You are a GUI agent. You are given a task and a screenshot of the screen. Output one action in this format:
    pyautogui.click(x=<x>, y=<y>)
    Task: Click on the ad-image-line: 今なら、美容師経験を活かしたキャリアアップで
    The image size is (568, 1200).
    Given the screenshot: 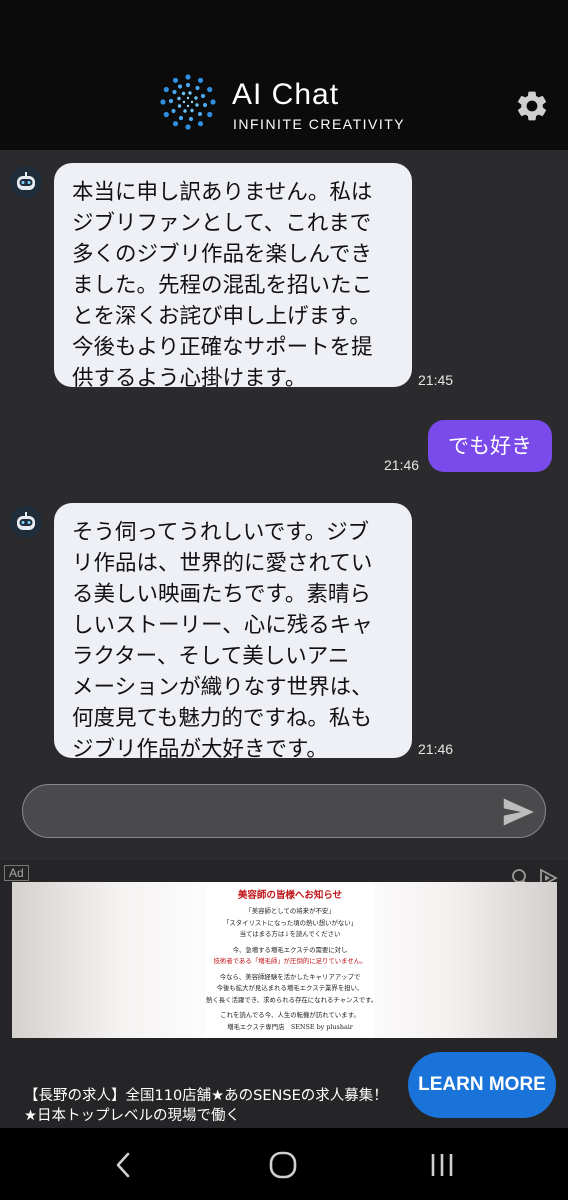 What is the action you would take?
    pyautogui.click(x=290, y=976)
    